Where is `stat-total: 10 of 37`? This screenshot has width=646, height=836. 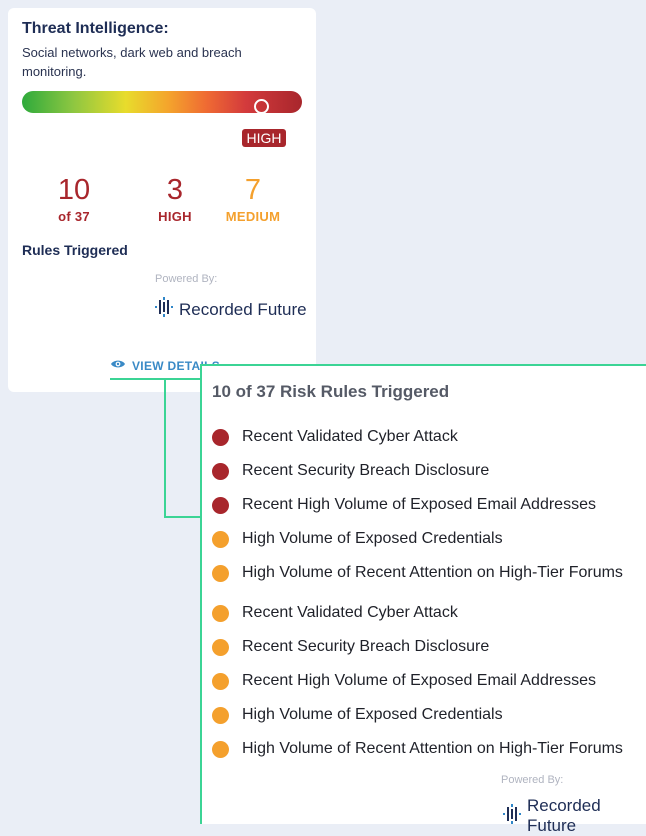 stat-total: 10 of 37 is located at coordinates (74, 199).